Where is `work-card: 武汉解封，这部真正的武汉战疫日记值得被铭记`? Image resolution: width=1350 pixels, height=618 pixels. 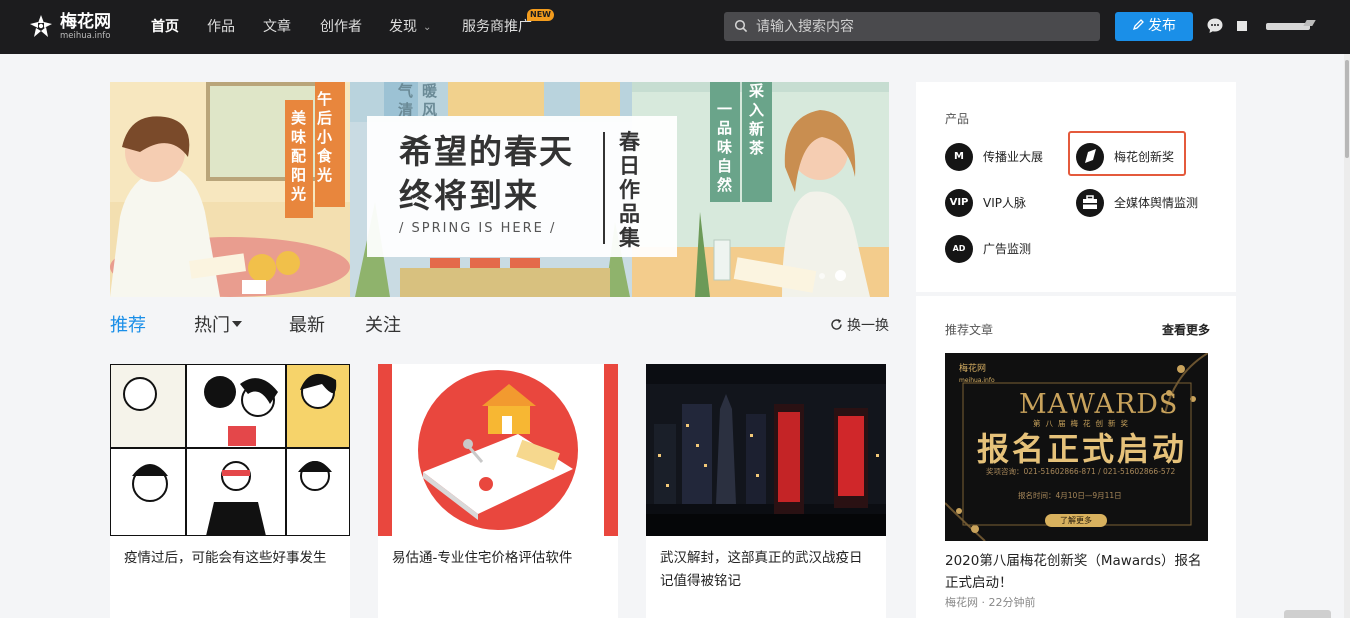 work-card: 武汉解封，这部真正的武汉战疫日记值得被铭记 is located at coordinates (766, 491).